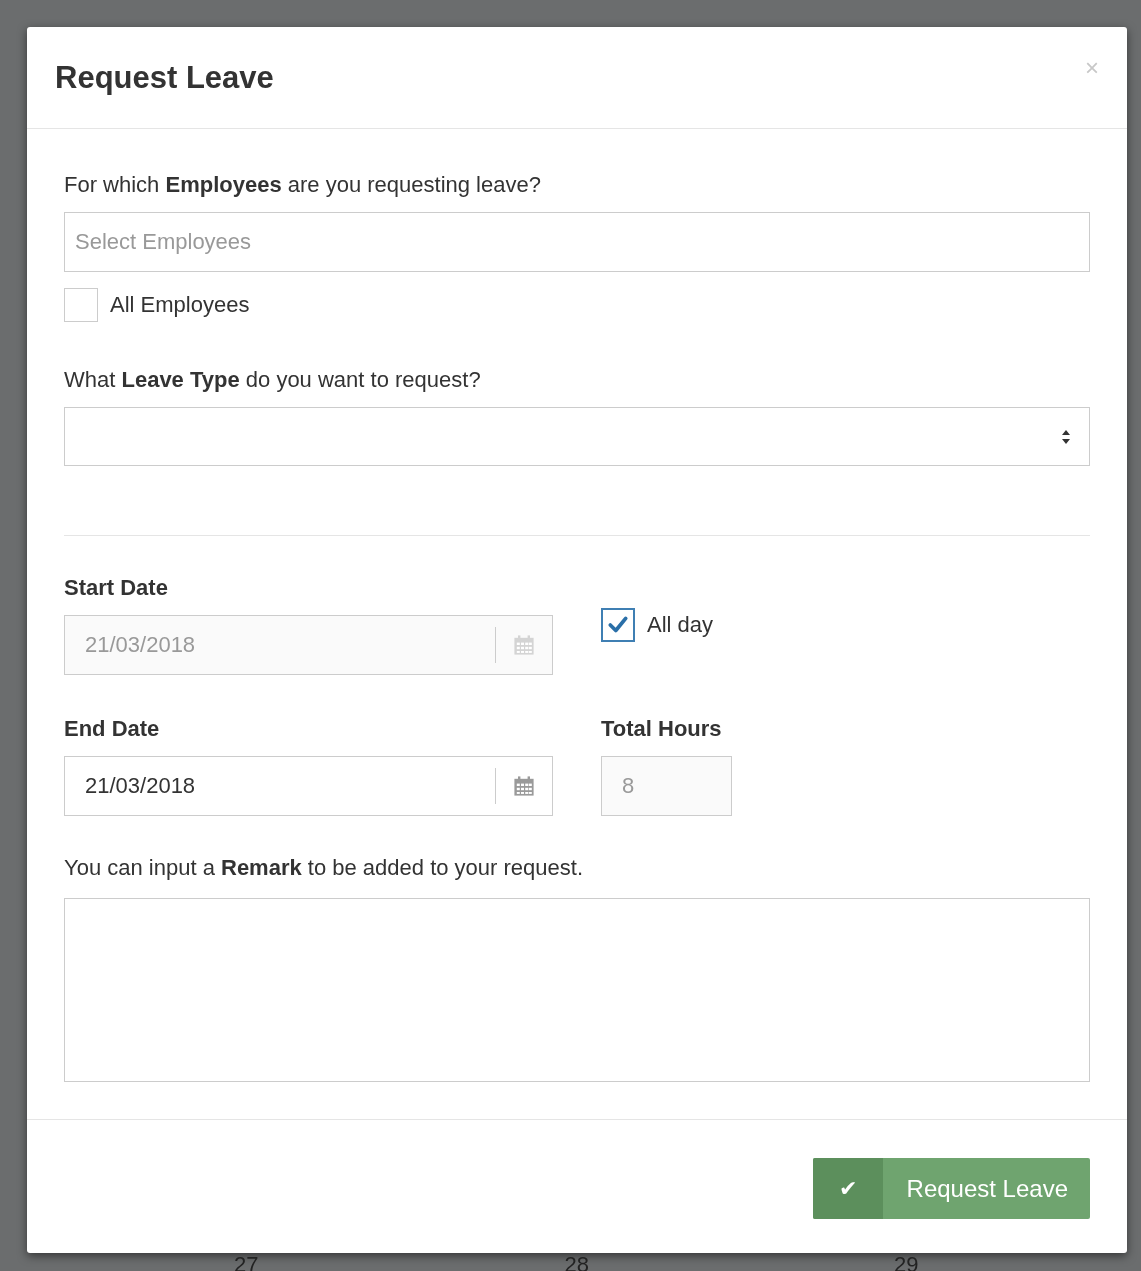 This screenshot has height=1271, width=1141. What do you see at coordinates (273, 380) in the screenshot?
I see `field-label: What Leave Type do you want to request?` at bounding box center [273, 380].